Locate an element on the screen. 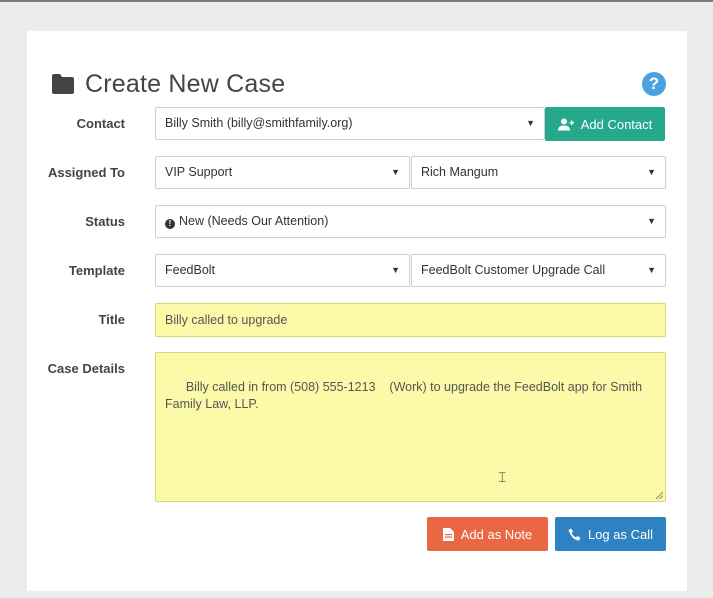  title-label: Title is located at coordinates (112, 319).